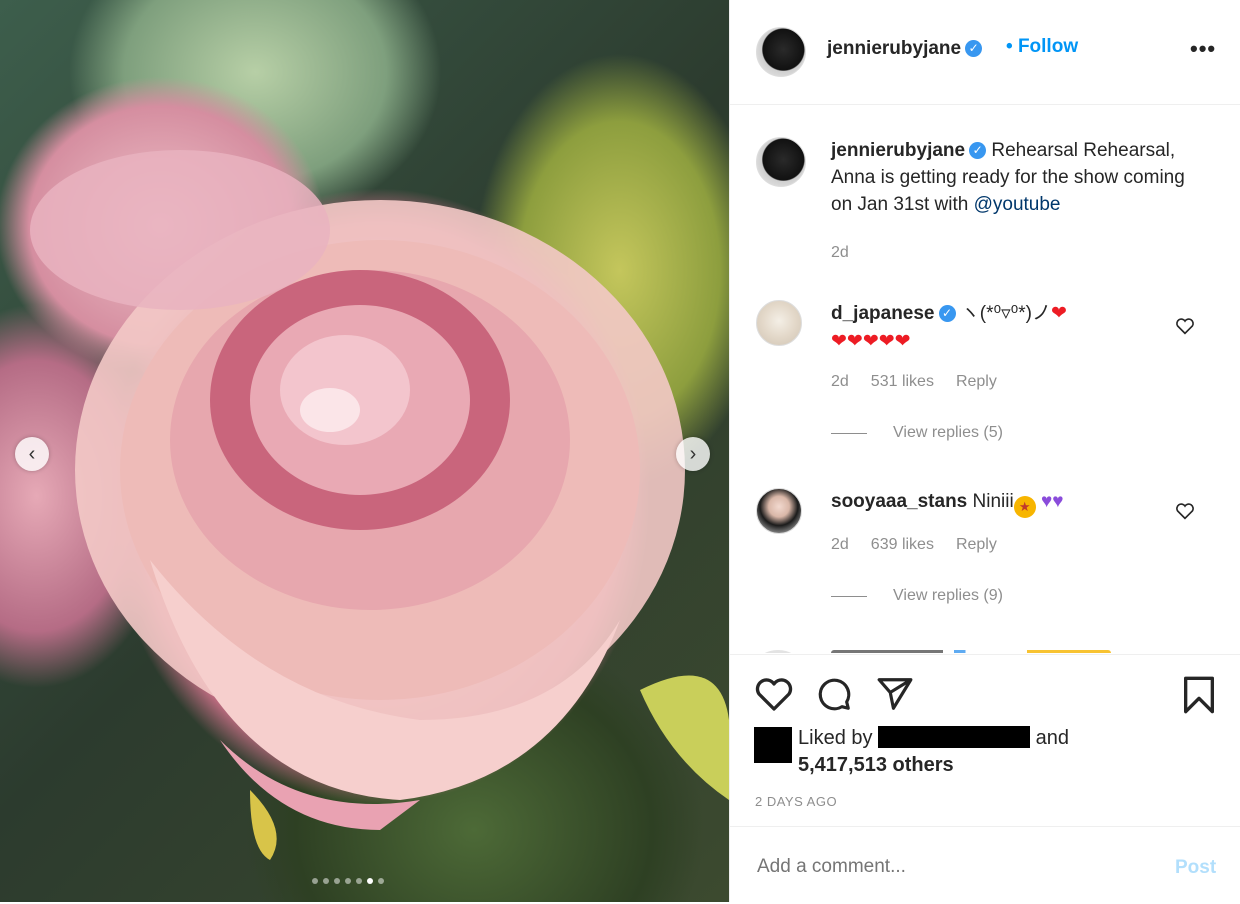 Image resolution: width=1240 pixels, height=904 pixels. I want to click on like-heart-icon, so click(774, 694).